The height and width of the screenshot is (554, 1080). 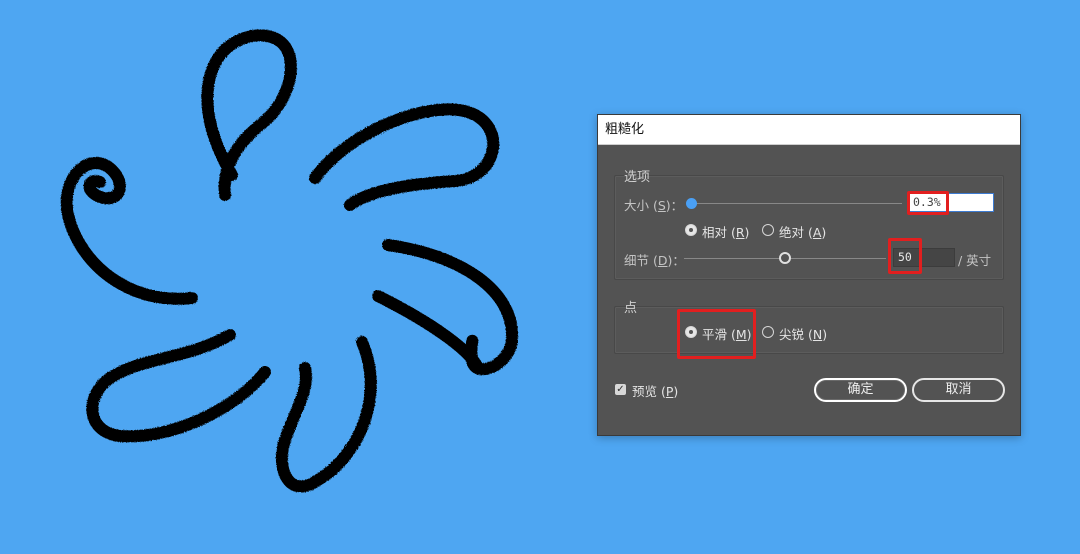 What do you see at coordinates (178, 386) in the screenshot?
I see `flower-petal-lower-left` at bounding box center [178, 386].